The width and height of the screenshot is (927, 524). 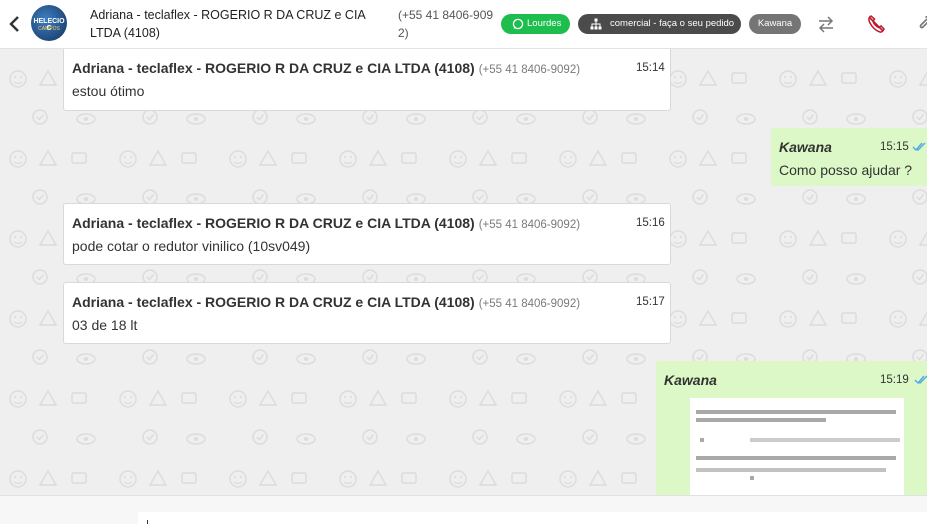 What do you see at coordinates (826, 24) in the screenshot?
I see `transfer-icon` at bounding box center [826, 24].